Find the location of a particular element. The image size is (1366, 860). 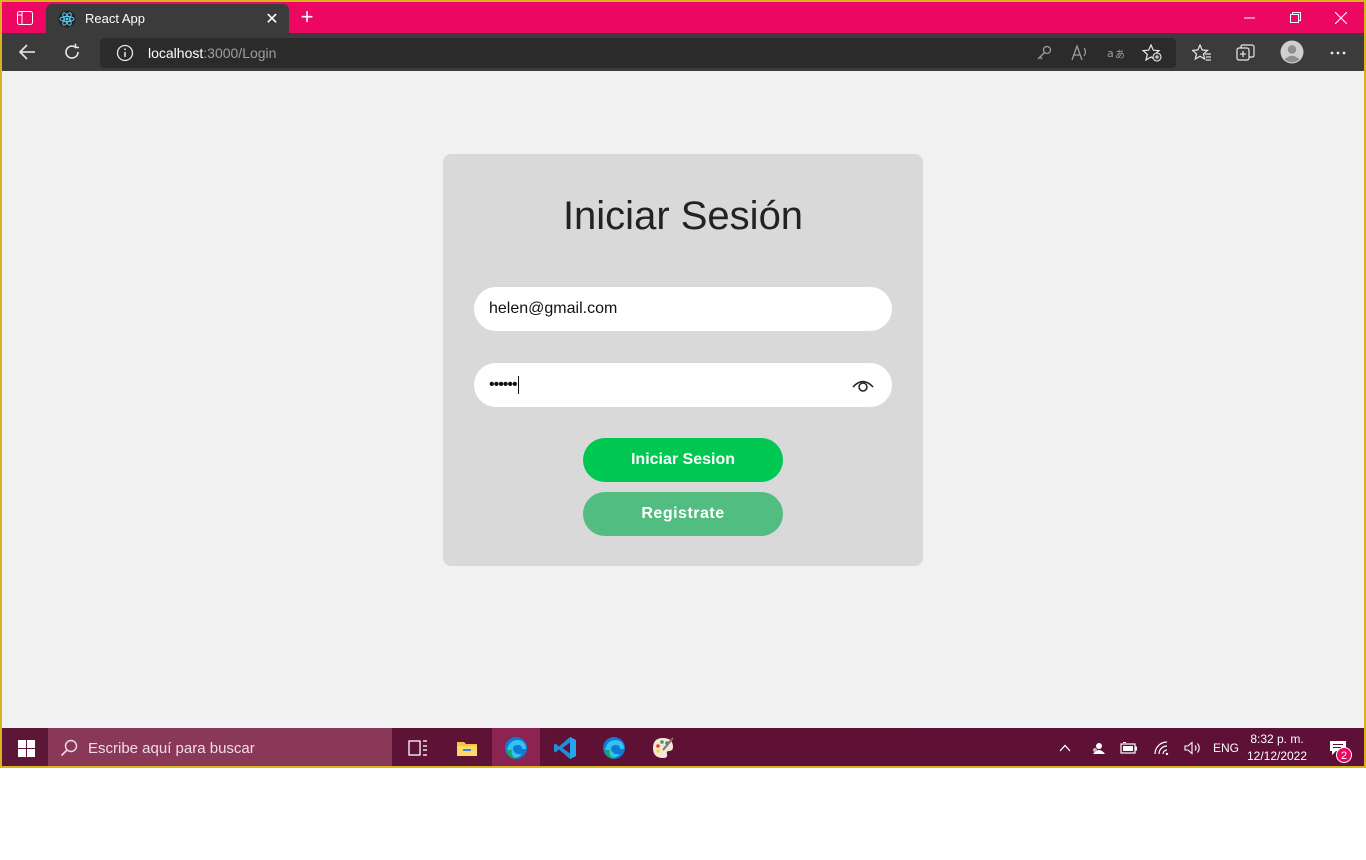

search-placeholder: Escribe aquí para buscar is located at coordinates (171, 748).